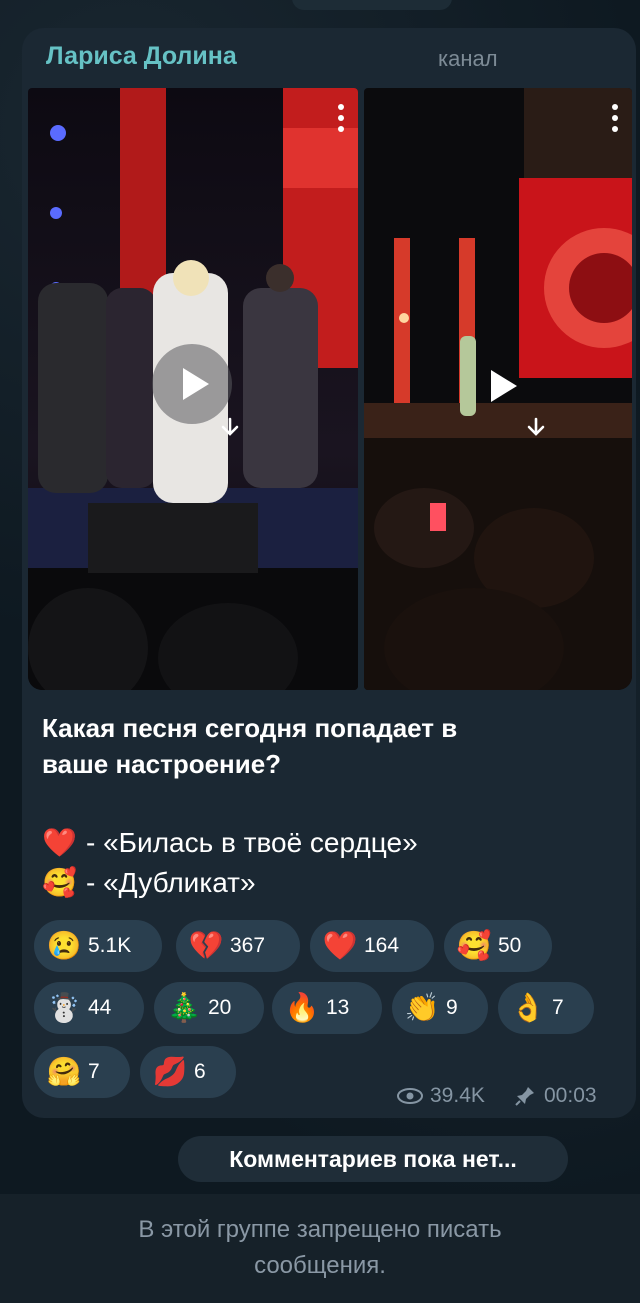  What do you see at coordinates (220, 1007) in the screenshot?
I see `reaction-count: 20` at bounding box center [220, 1007].